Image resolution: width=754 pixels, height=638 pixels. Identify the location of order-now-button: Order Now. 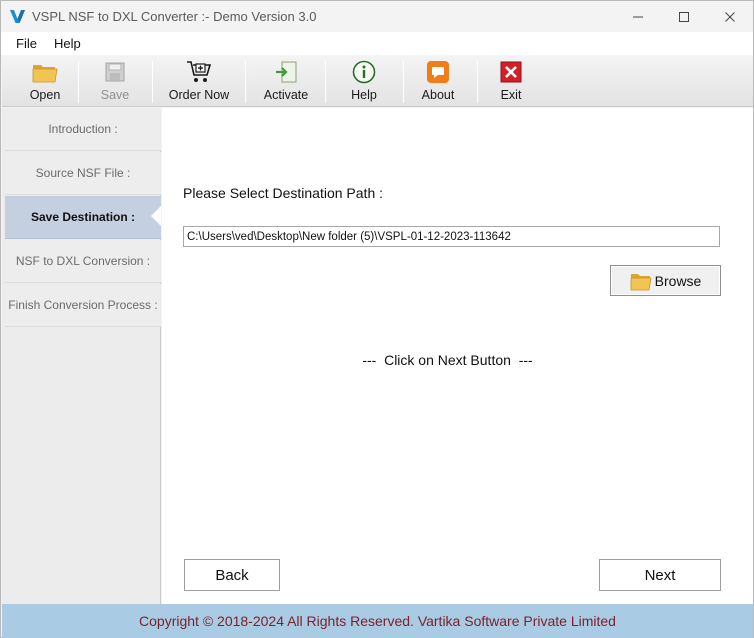
(199, 80).